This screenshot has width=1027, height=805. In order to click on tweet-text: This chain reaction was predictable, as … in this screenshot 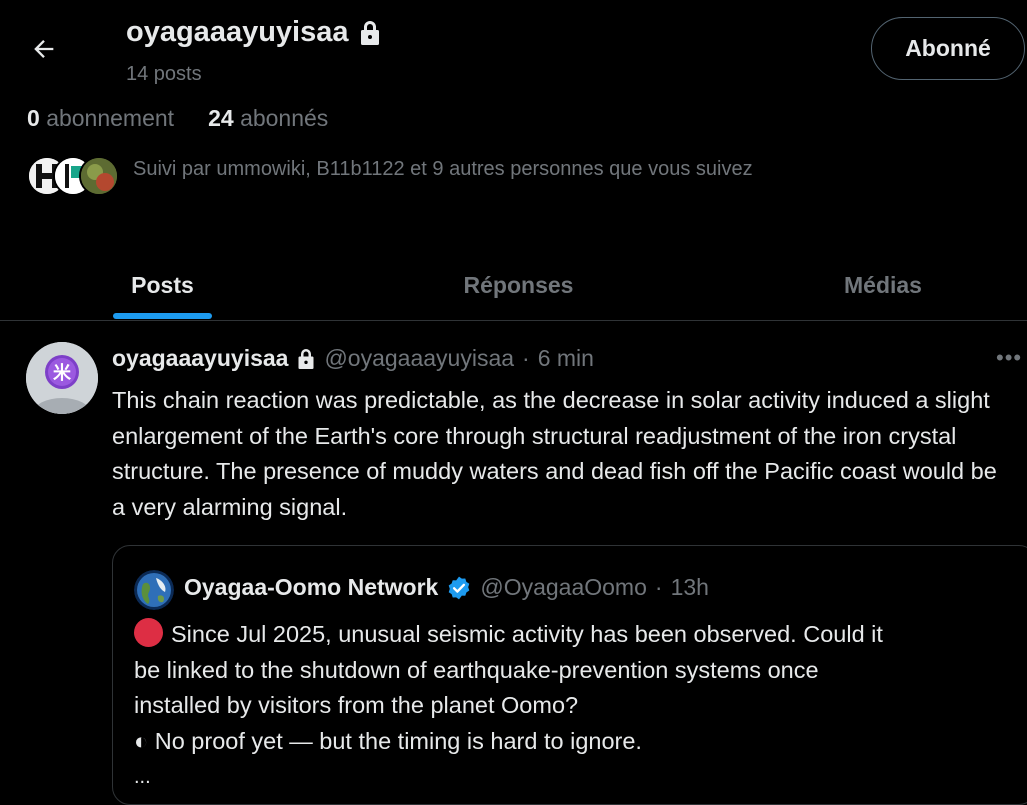, I will do `click(554, 453)`.